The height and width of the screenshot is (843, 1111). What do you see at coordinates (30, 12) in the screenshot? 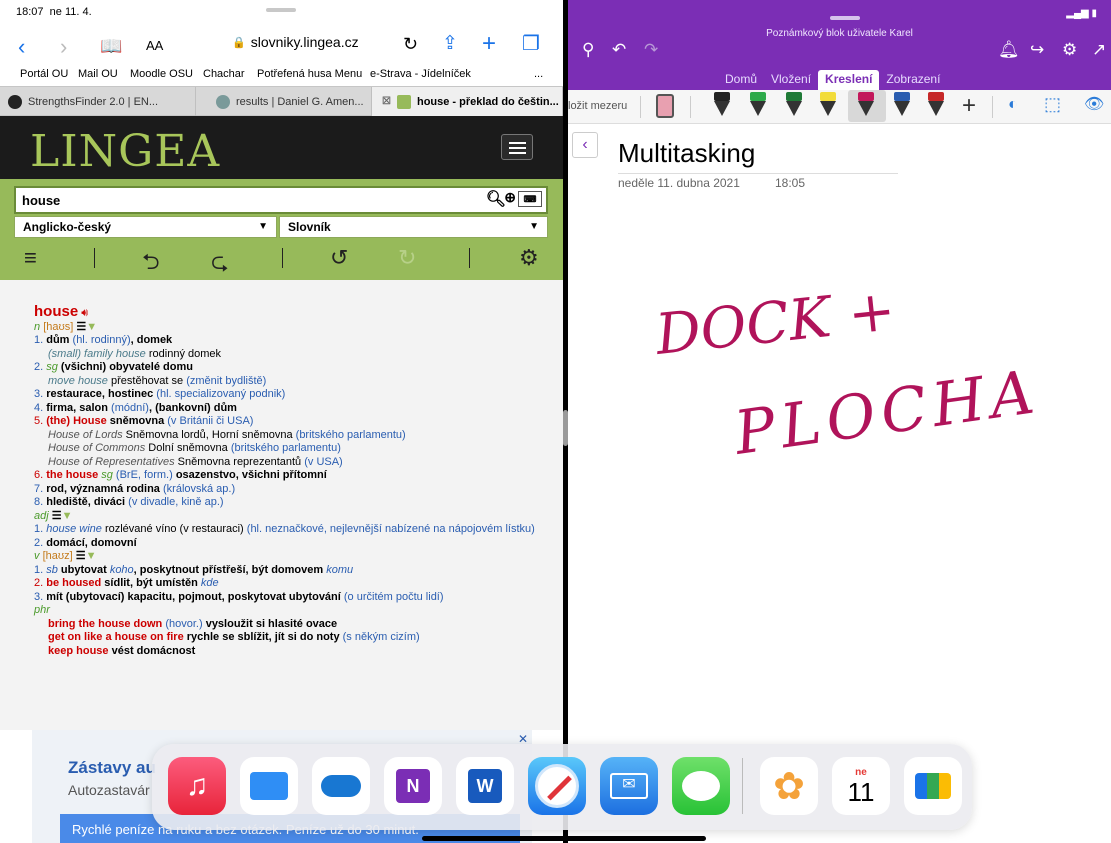
I see `status-time: 18:07` at bounding box center [30, 12].